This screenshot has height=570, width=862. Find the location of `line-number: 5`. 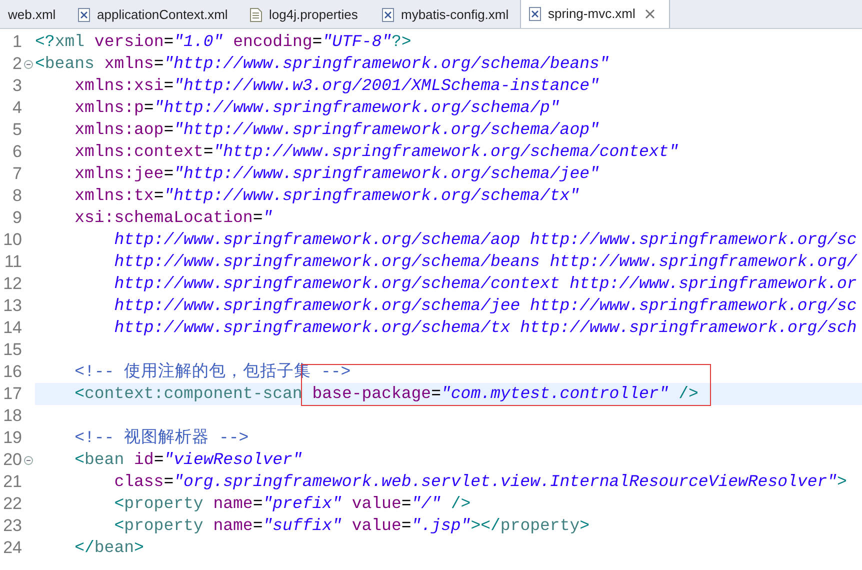

line-number: 5 is located at coordinates (17, 130).